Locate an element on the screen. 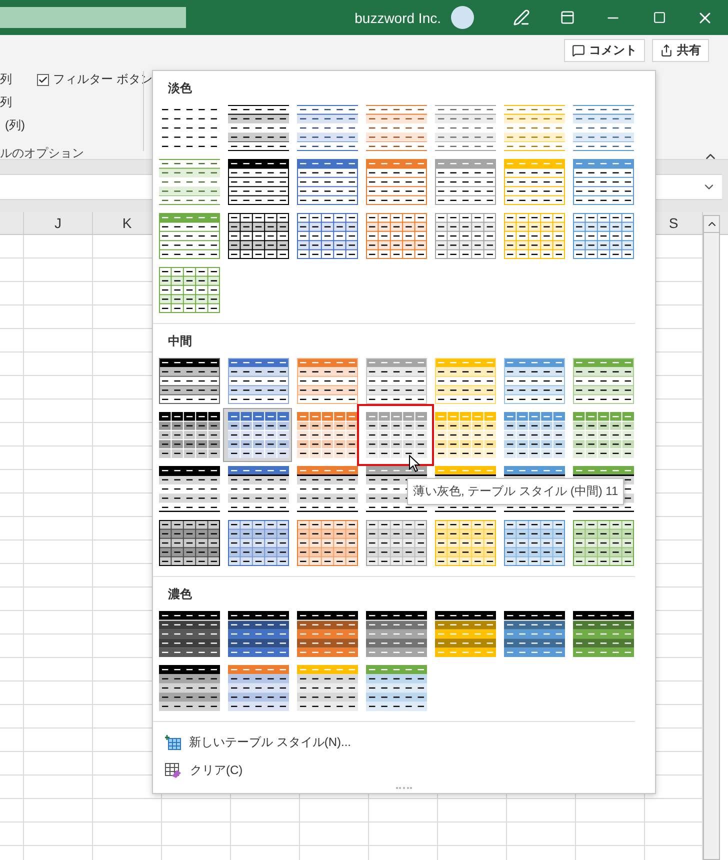 The height and width of the screenshot is (860, 728). group-label: ルのオプション is located at coordinates (42, 153).